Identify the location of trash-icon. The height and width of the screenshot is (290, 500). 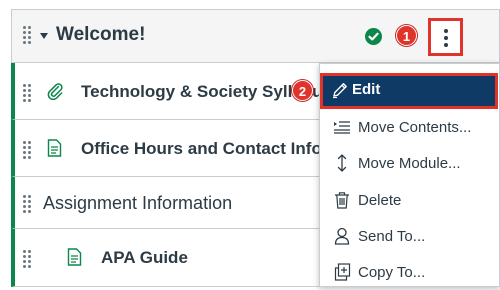
(342, 200).